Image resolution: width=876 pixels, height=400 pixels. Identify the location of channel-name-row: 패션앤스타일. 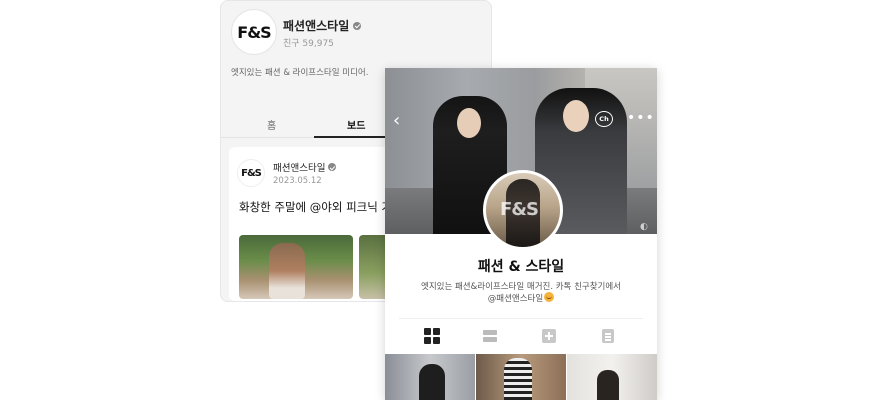
(322, 25).